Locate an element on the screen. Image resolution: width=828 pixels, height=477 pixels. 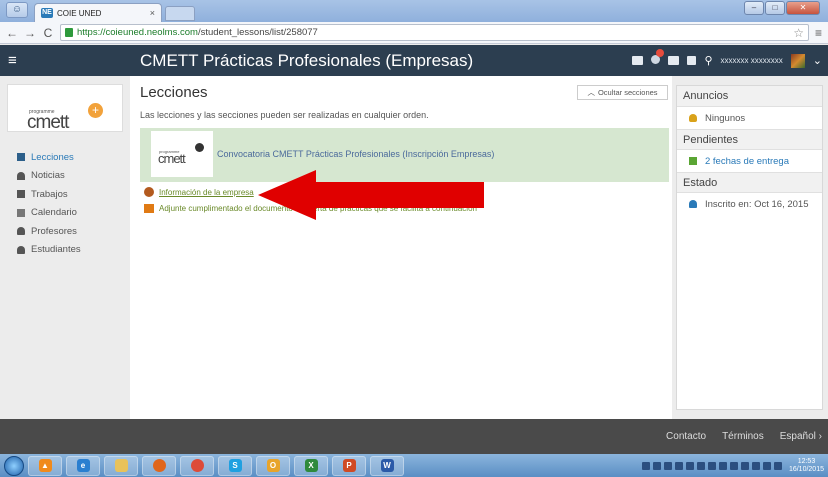
mail-icon is located at coordinates (638, 60).